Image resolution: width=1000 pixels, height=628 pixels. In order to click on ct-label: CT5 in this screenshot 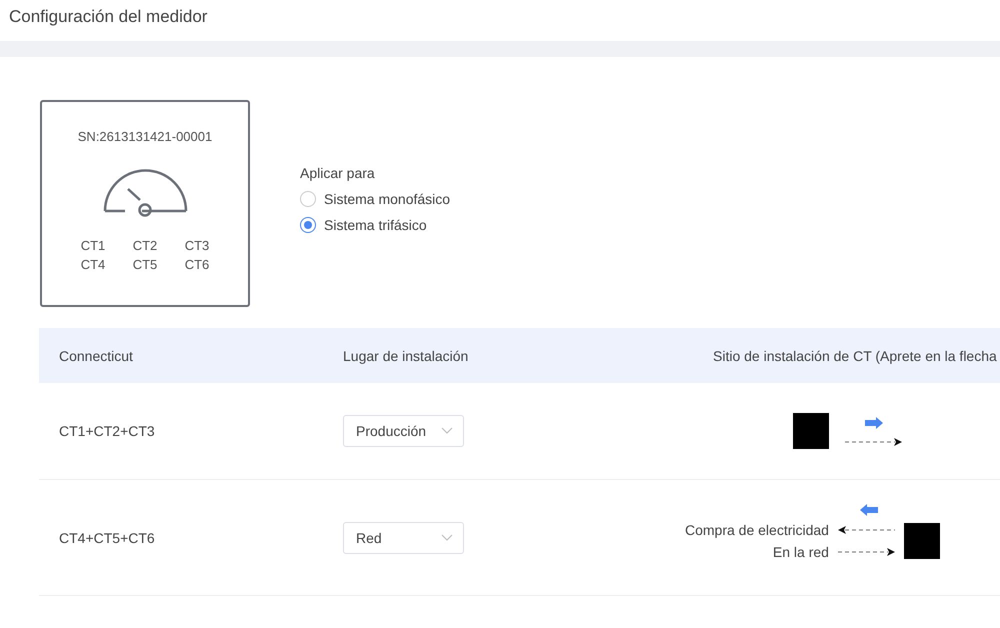, I will do `click(145, 264)`.